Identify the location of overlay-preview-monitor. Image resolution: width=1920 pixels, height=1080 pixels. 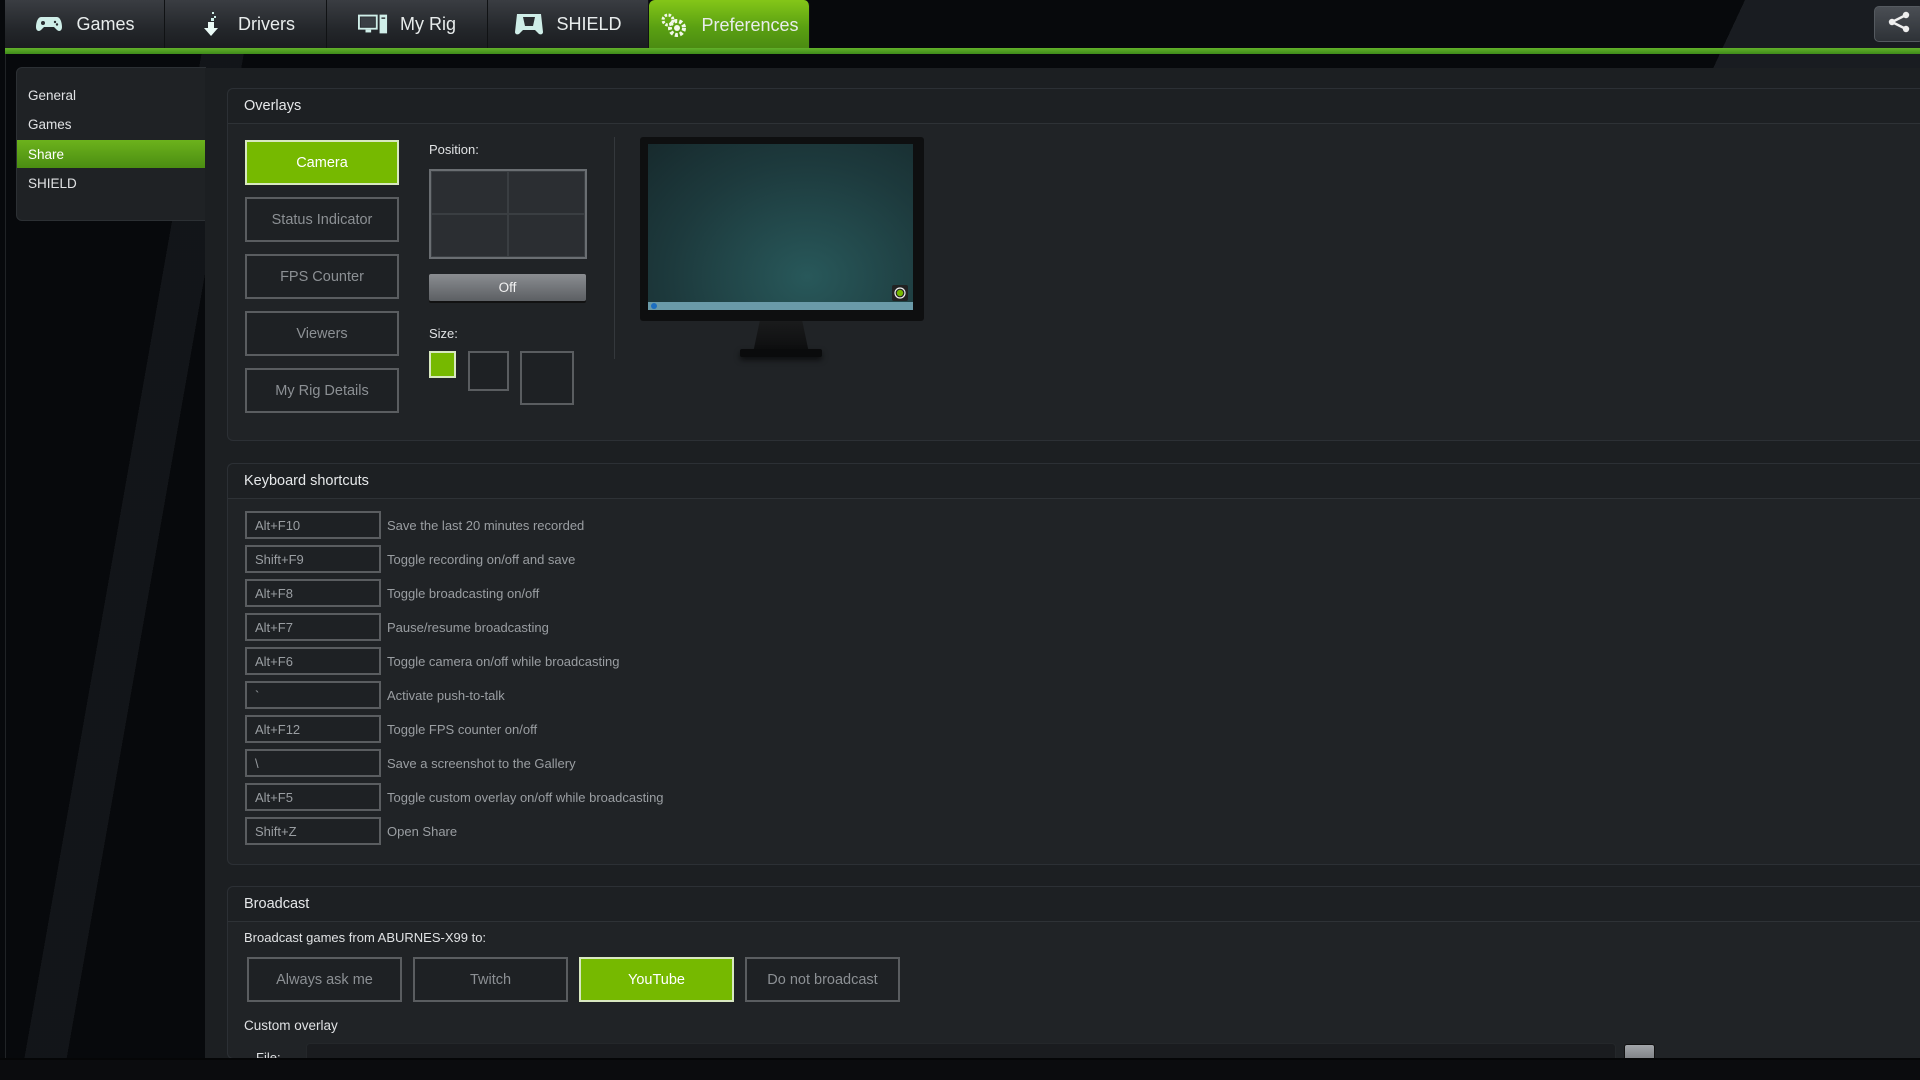
(782, 252).